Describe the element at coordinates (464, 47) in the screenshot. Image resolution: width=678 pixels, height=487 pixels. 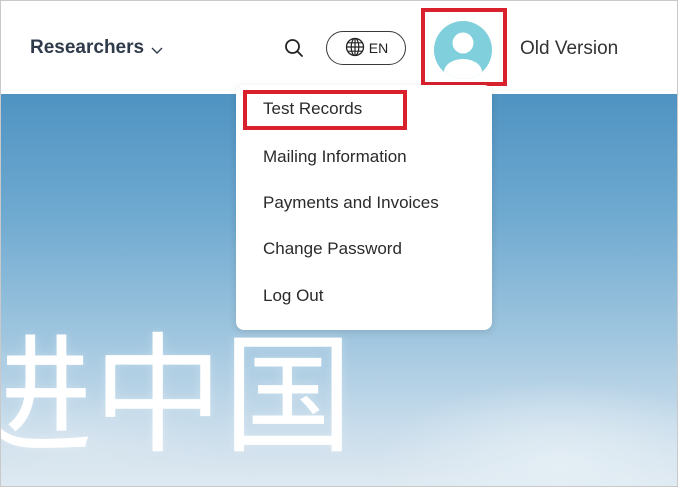
I see `avatar-highlight-box` at that location.